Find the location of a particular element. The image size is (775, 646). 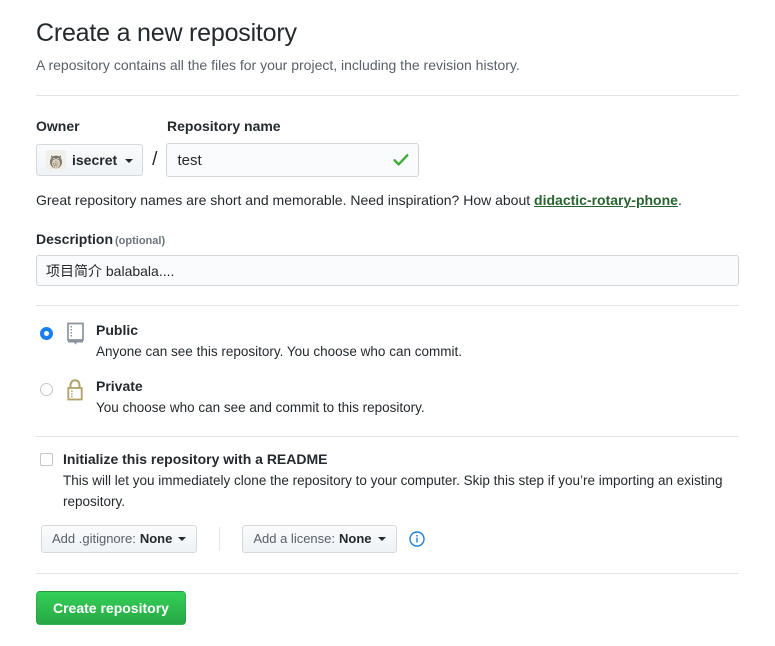

public-title: Public is located at coordinates (117, 330).